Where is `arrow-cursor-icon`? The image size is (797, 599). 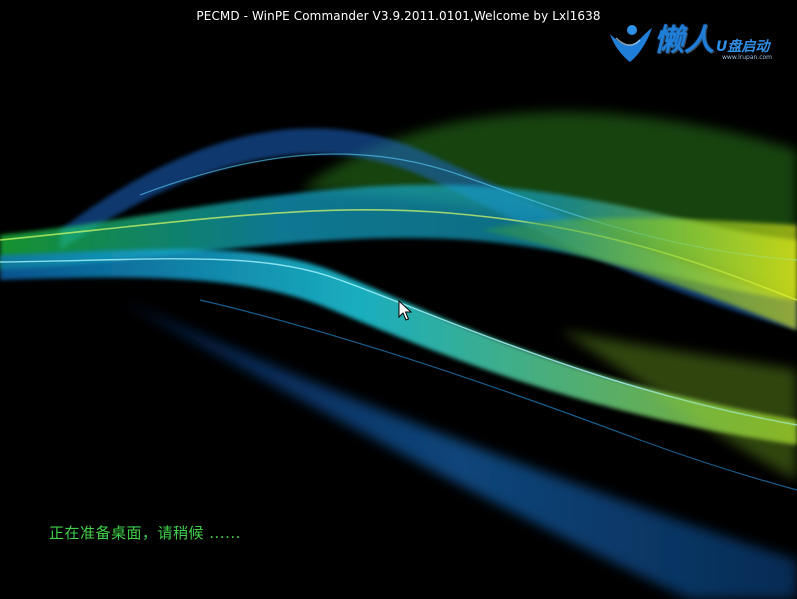 arrow-cursor-icon is located at coordinates (405, 310).